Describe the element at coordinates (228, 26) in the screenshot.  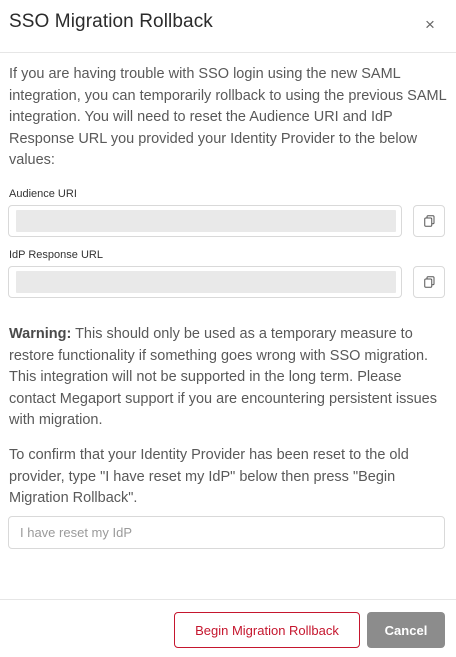
I see `dialog-header: SSO Migration Rollback ×` at that location.